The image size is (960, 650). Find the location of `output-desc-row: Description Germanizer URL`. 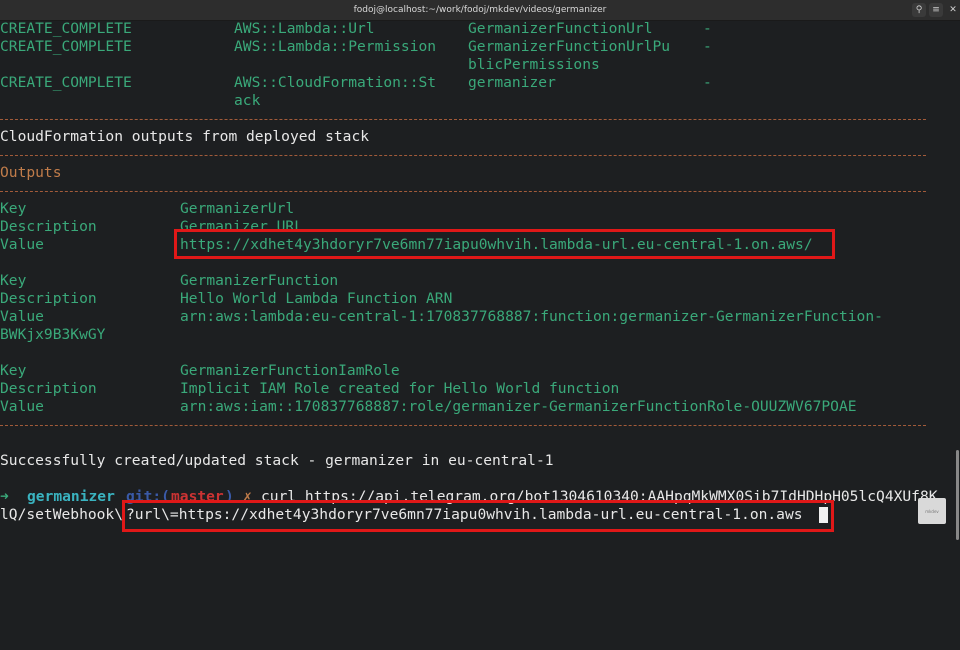

output-desc-row: Description Germanizer URL is located at coordinates (151, 227).